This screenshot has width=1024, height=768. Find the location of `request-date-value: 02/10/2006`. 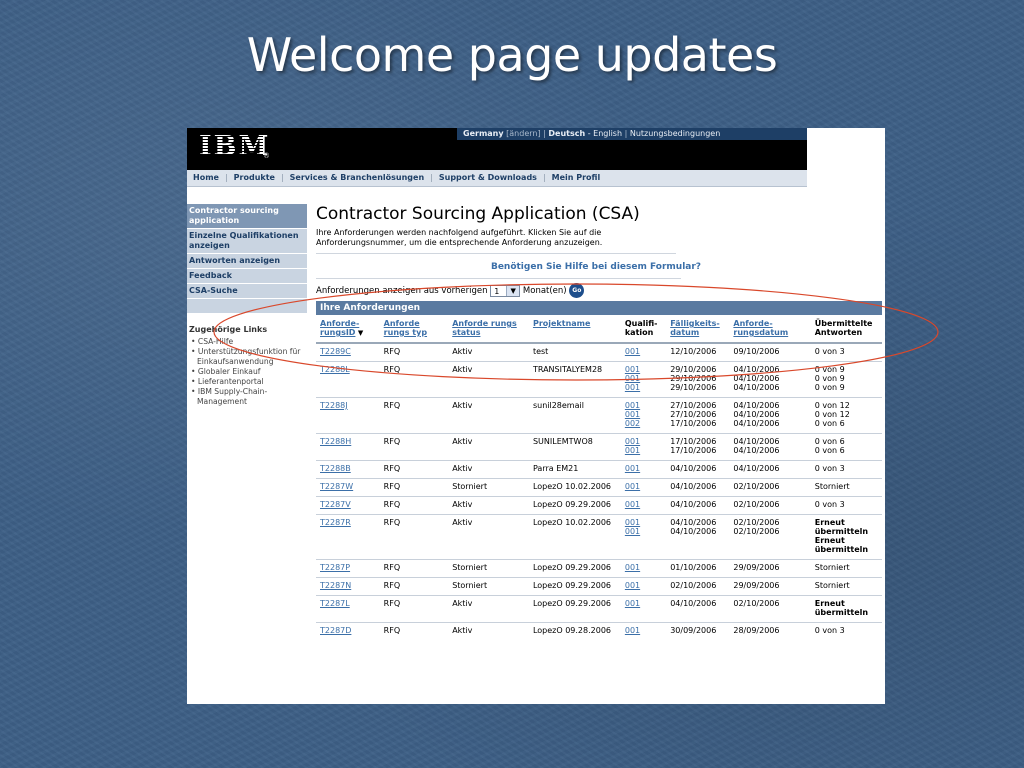

request-date-value: 02/10/2006 is located at coordinates (756, 531).